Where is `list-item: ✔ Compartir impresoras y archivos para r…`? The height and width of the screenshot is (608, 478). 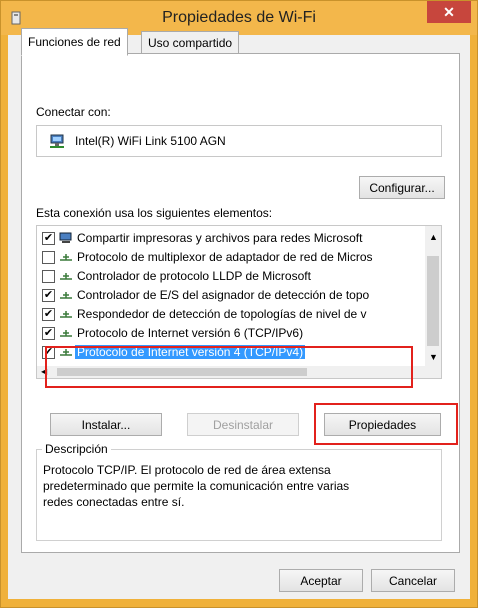 list-item: ✔ Compartir impresoras y archivos para r… is located at coordinates (231, 238).